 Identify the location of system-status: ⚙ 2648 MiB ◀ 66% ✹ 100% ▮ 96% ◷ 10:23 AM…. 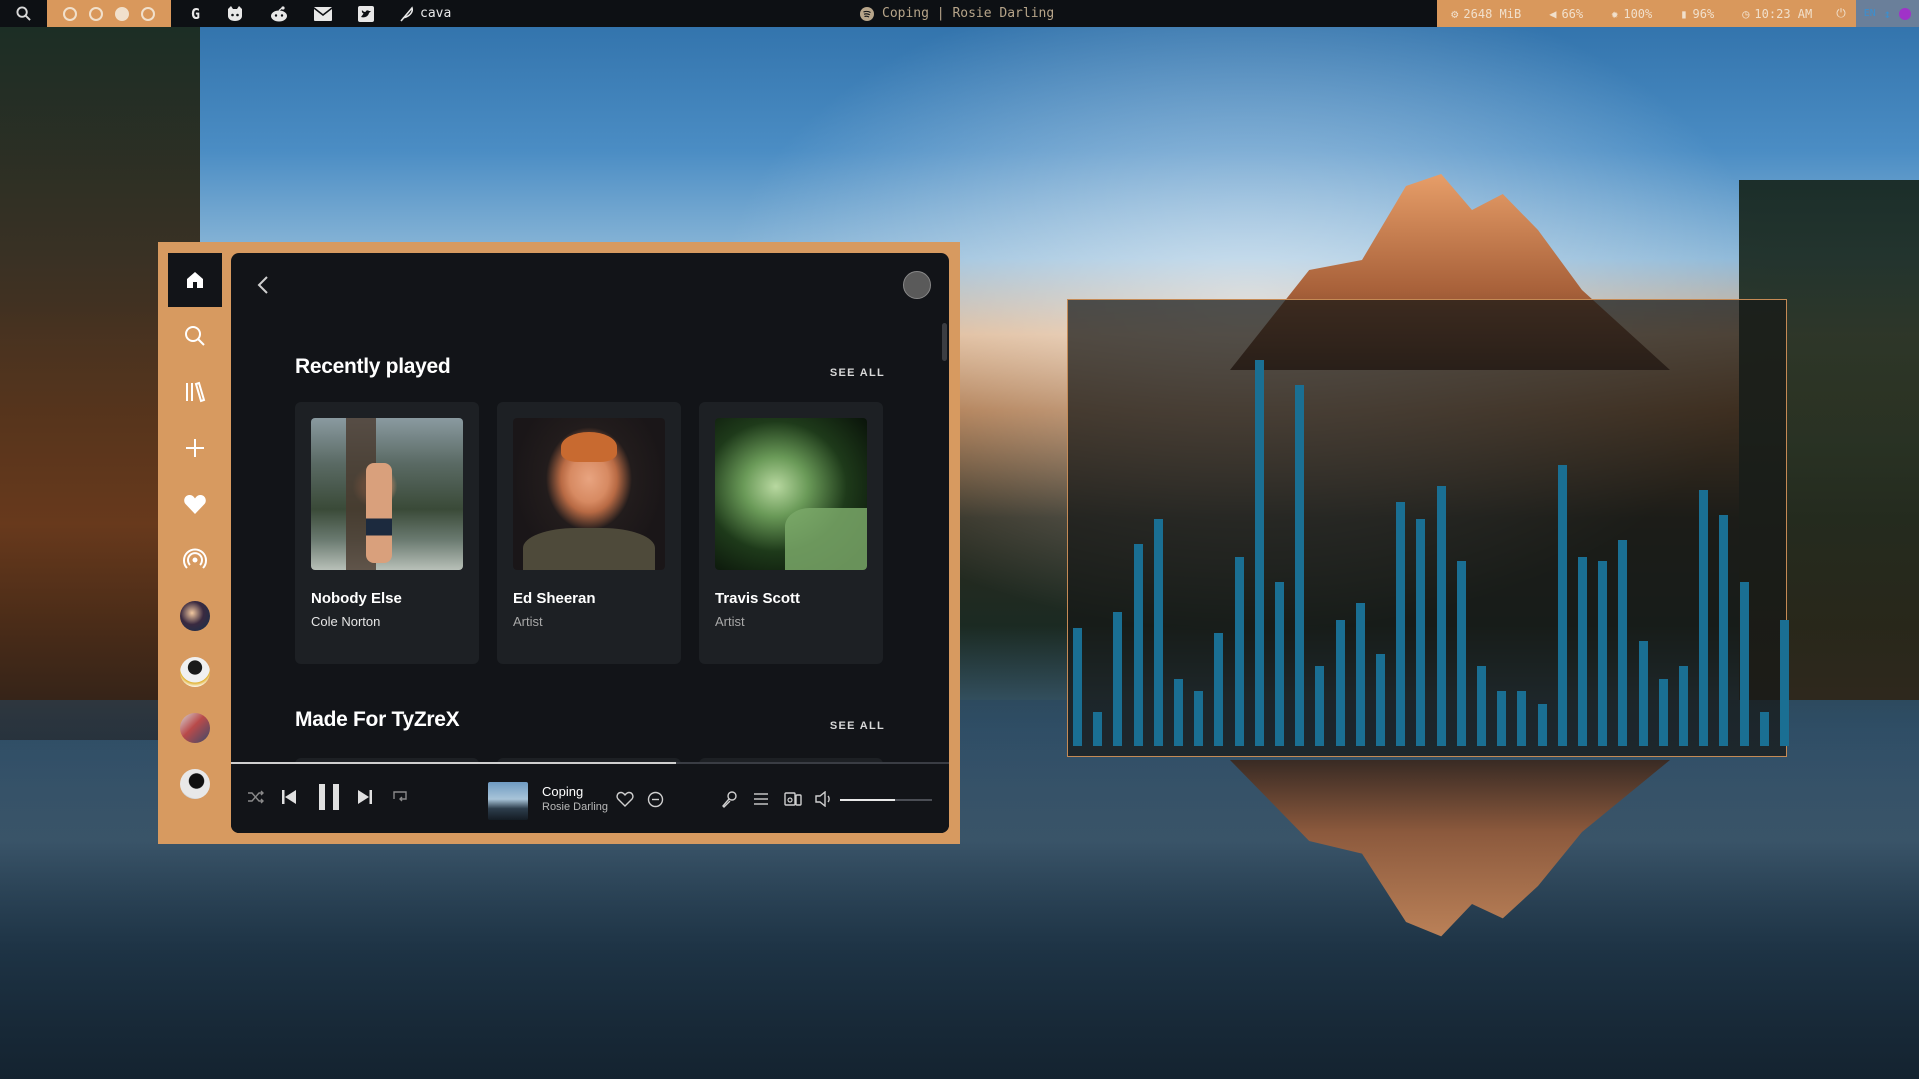
(1678, 13).